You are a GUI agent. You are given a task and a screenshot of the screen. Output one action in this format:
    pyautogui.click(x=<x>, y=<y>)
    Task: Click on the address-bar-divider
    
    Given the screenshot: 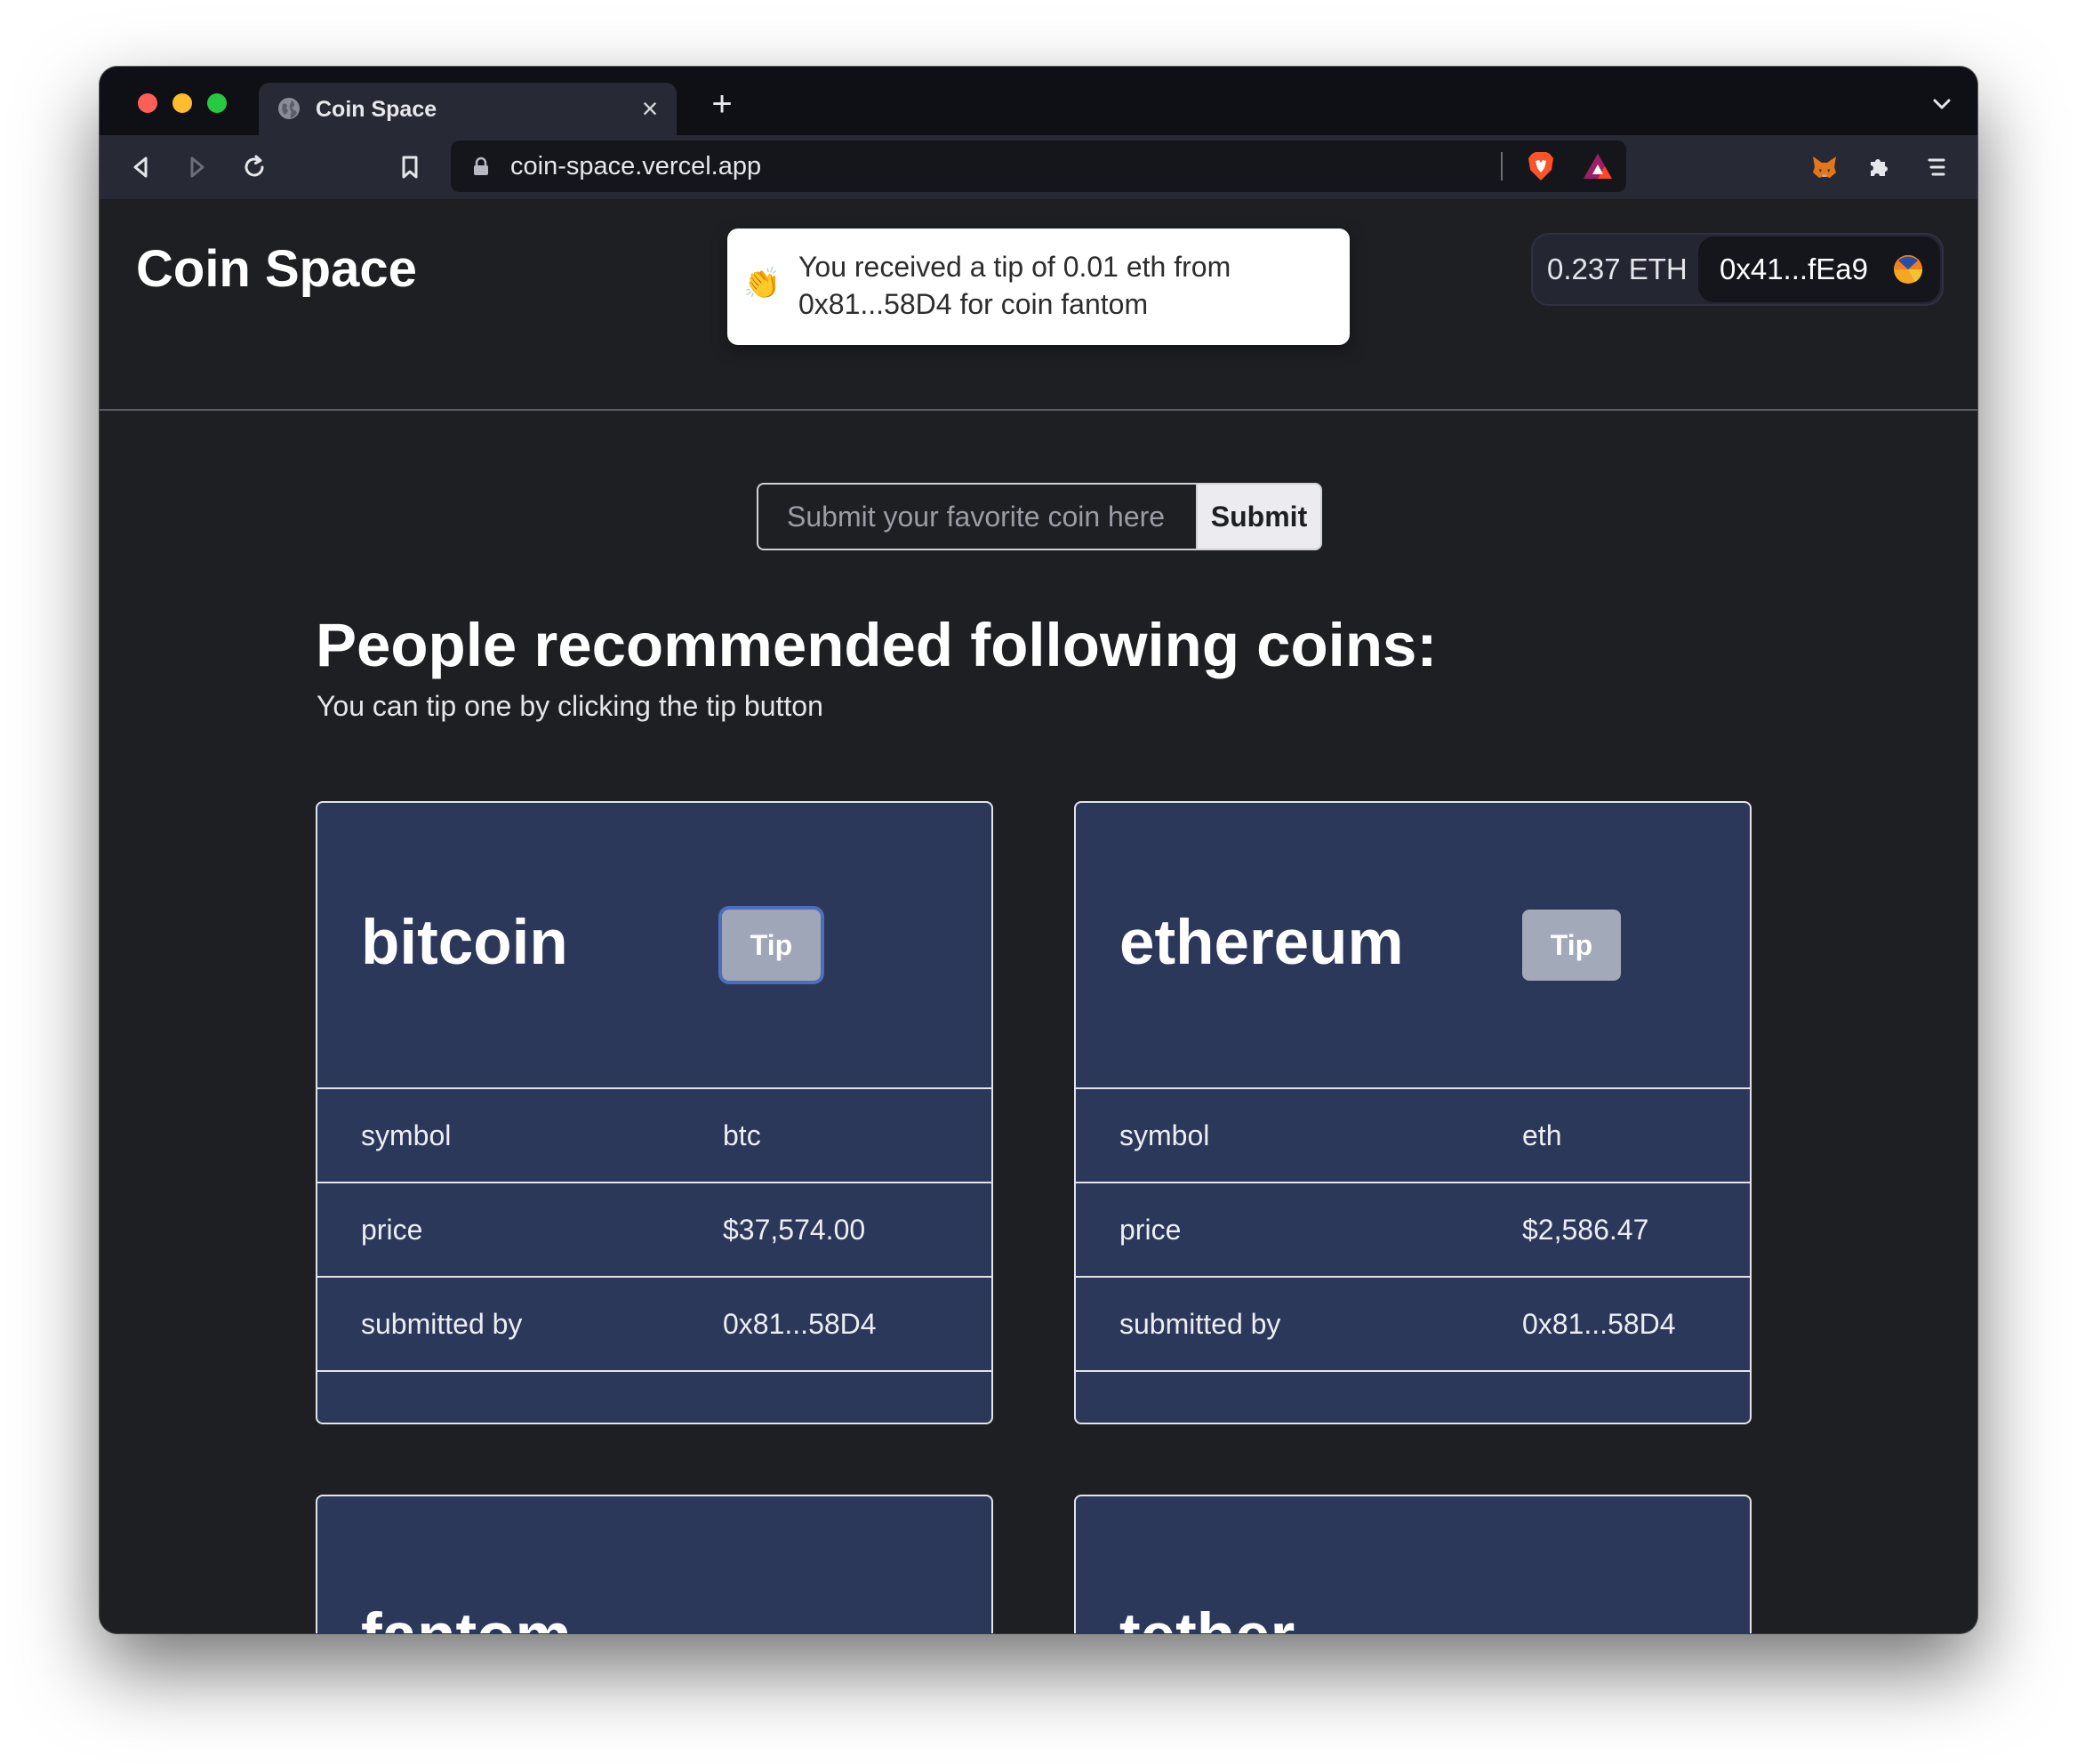 What is the action you would take?
    pyautogui.click(x=1502, y=166)
    